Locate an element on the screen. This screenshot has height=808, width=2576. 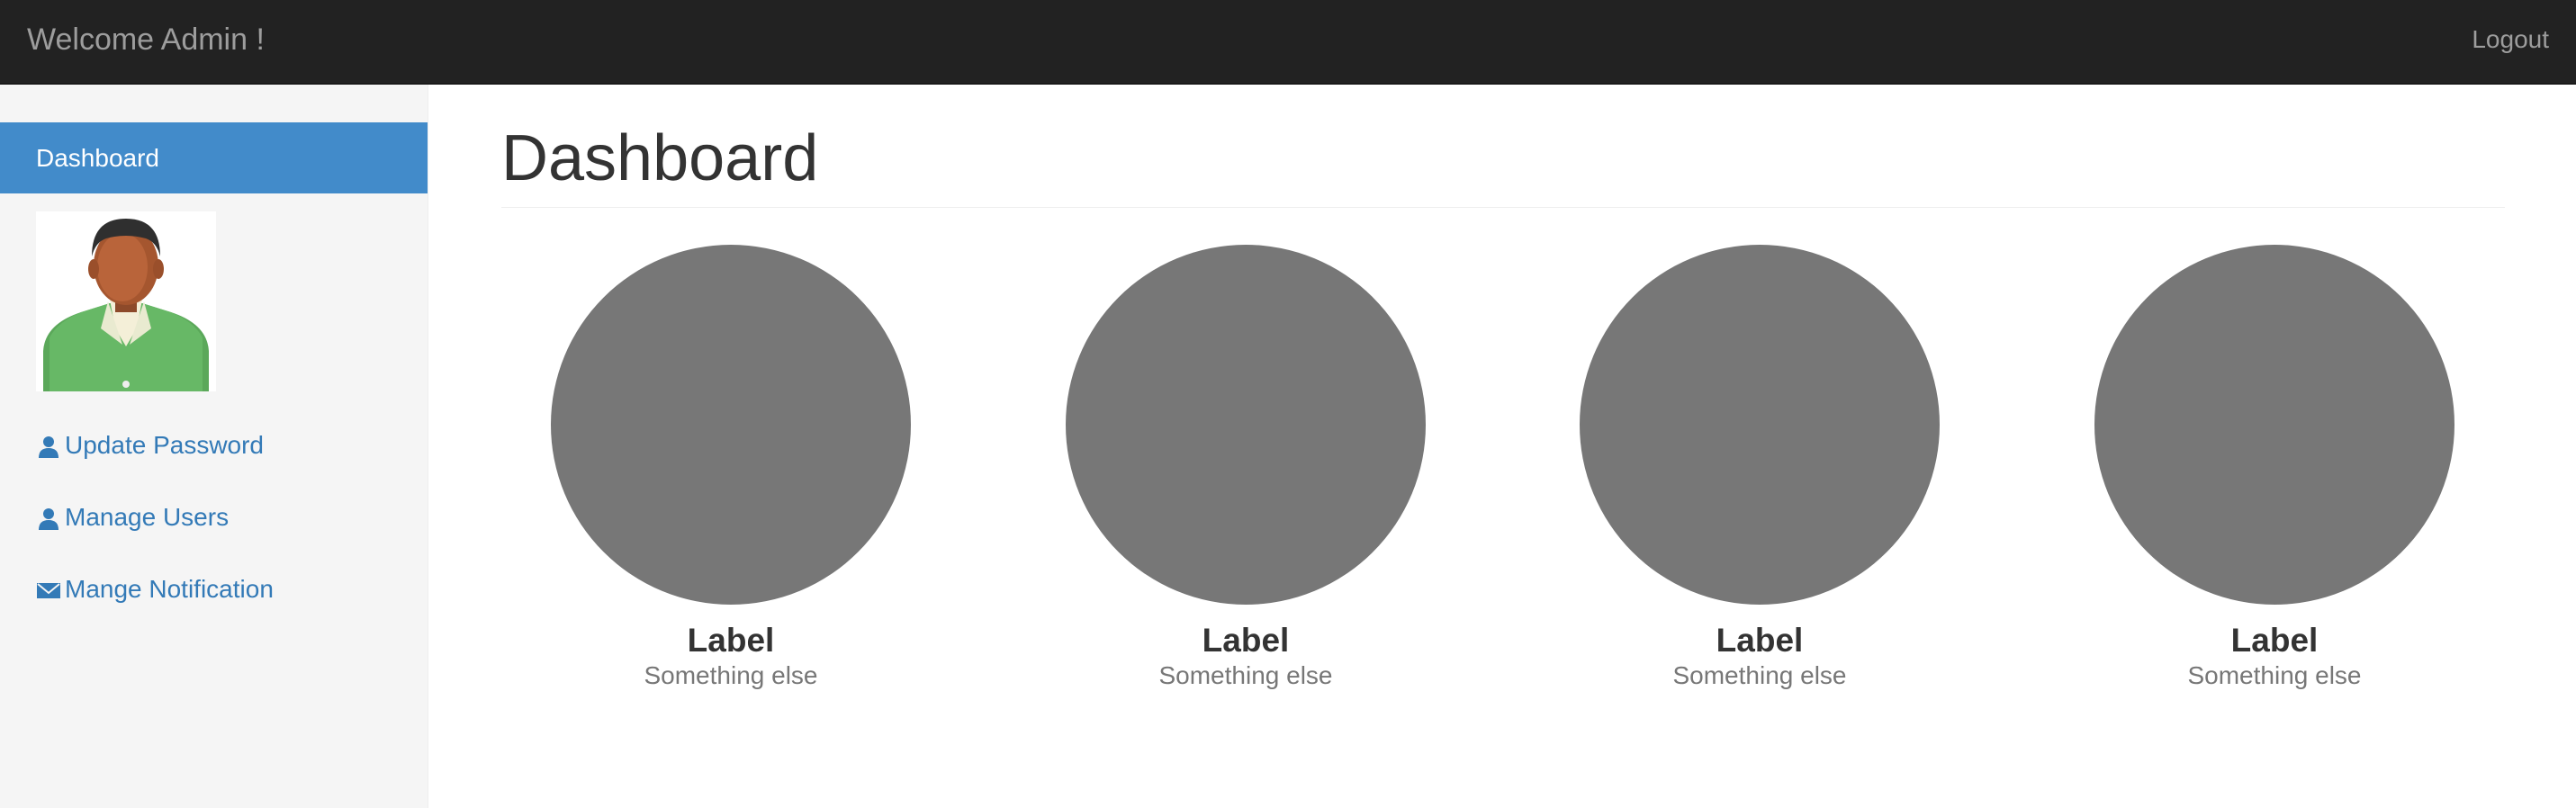
sidebar-item-label: Manage Users is located at coordinates (147, 517).